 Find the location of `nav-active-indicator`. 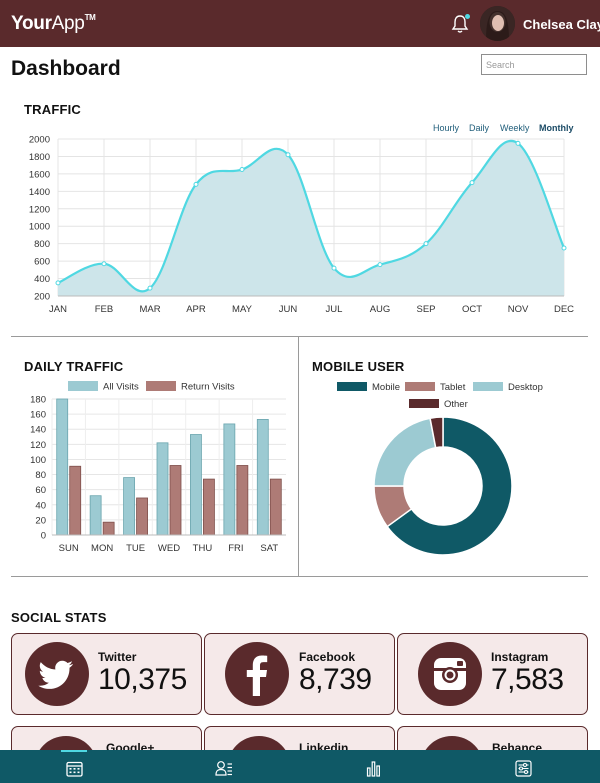

nav-active-indicator is located at coordinates (74, 751).